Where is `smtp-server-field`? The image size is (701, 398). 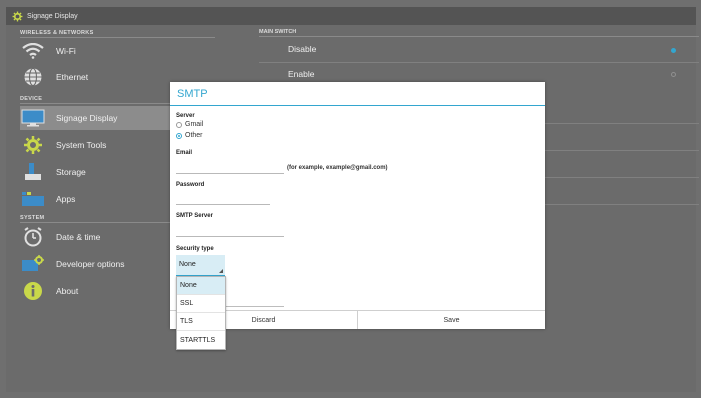
smtp-server-field is located at coordinates (230, 231).